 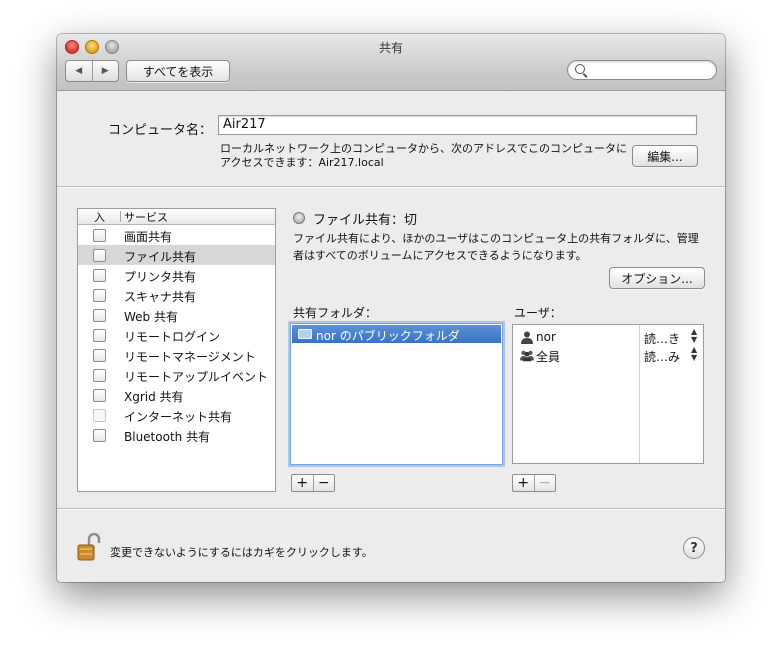 What do you see at coordinates (196, 377) in the screenshot?
I see `service-label: リモートアップルイベント` at bounding box center [196, 377].